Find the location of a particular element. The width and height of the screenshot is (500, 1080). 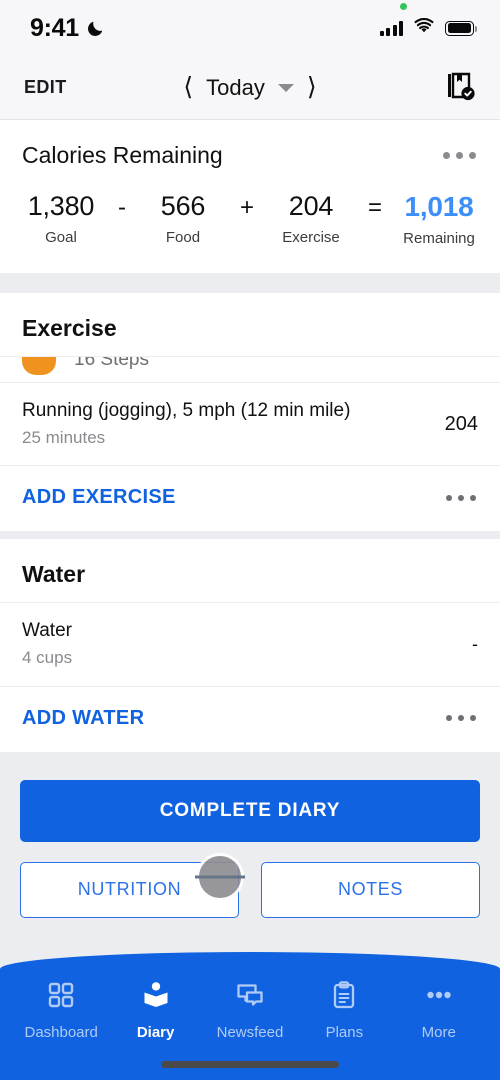

calories-exercise-value: 204 is located at coordinates (311, 206).